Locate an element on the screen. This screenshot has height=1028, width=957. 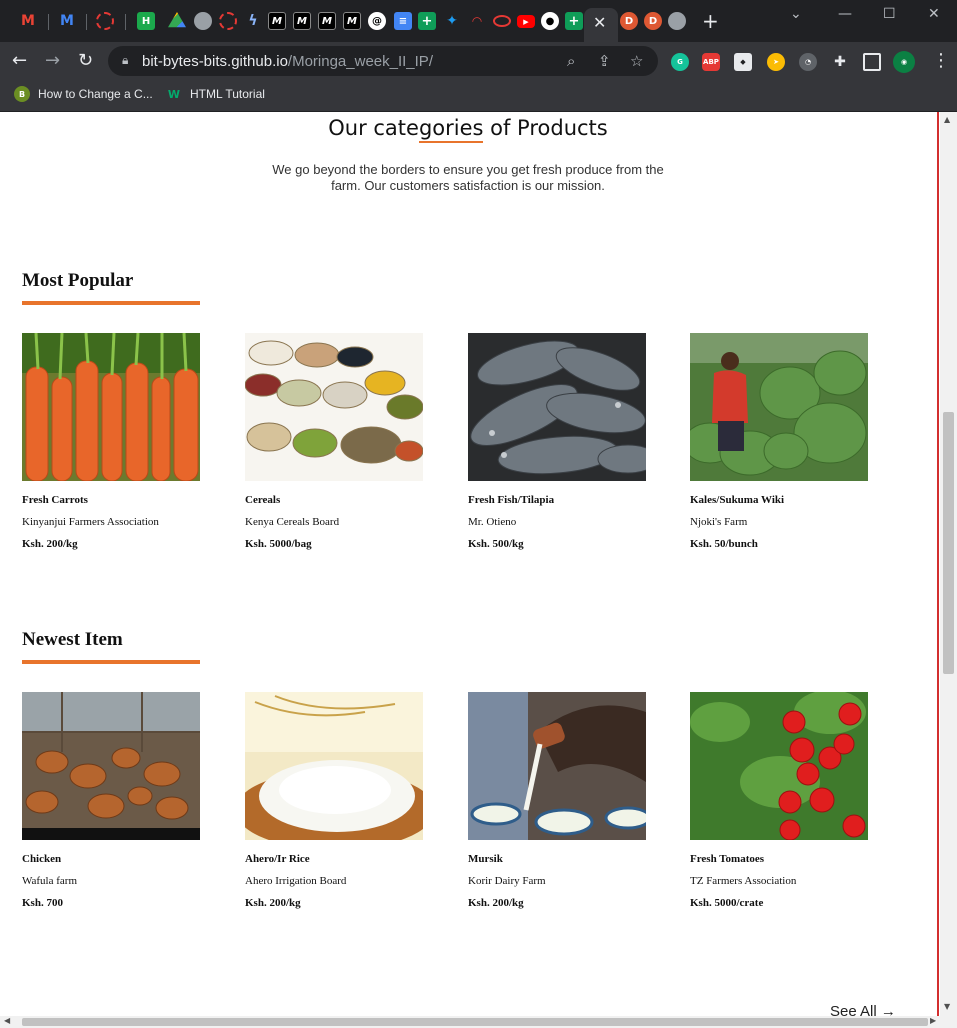
hackerrank-tab-icon: H is located at coordinates (146, 21).